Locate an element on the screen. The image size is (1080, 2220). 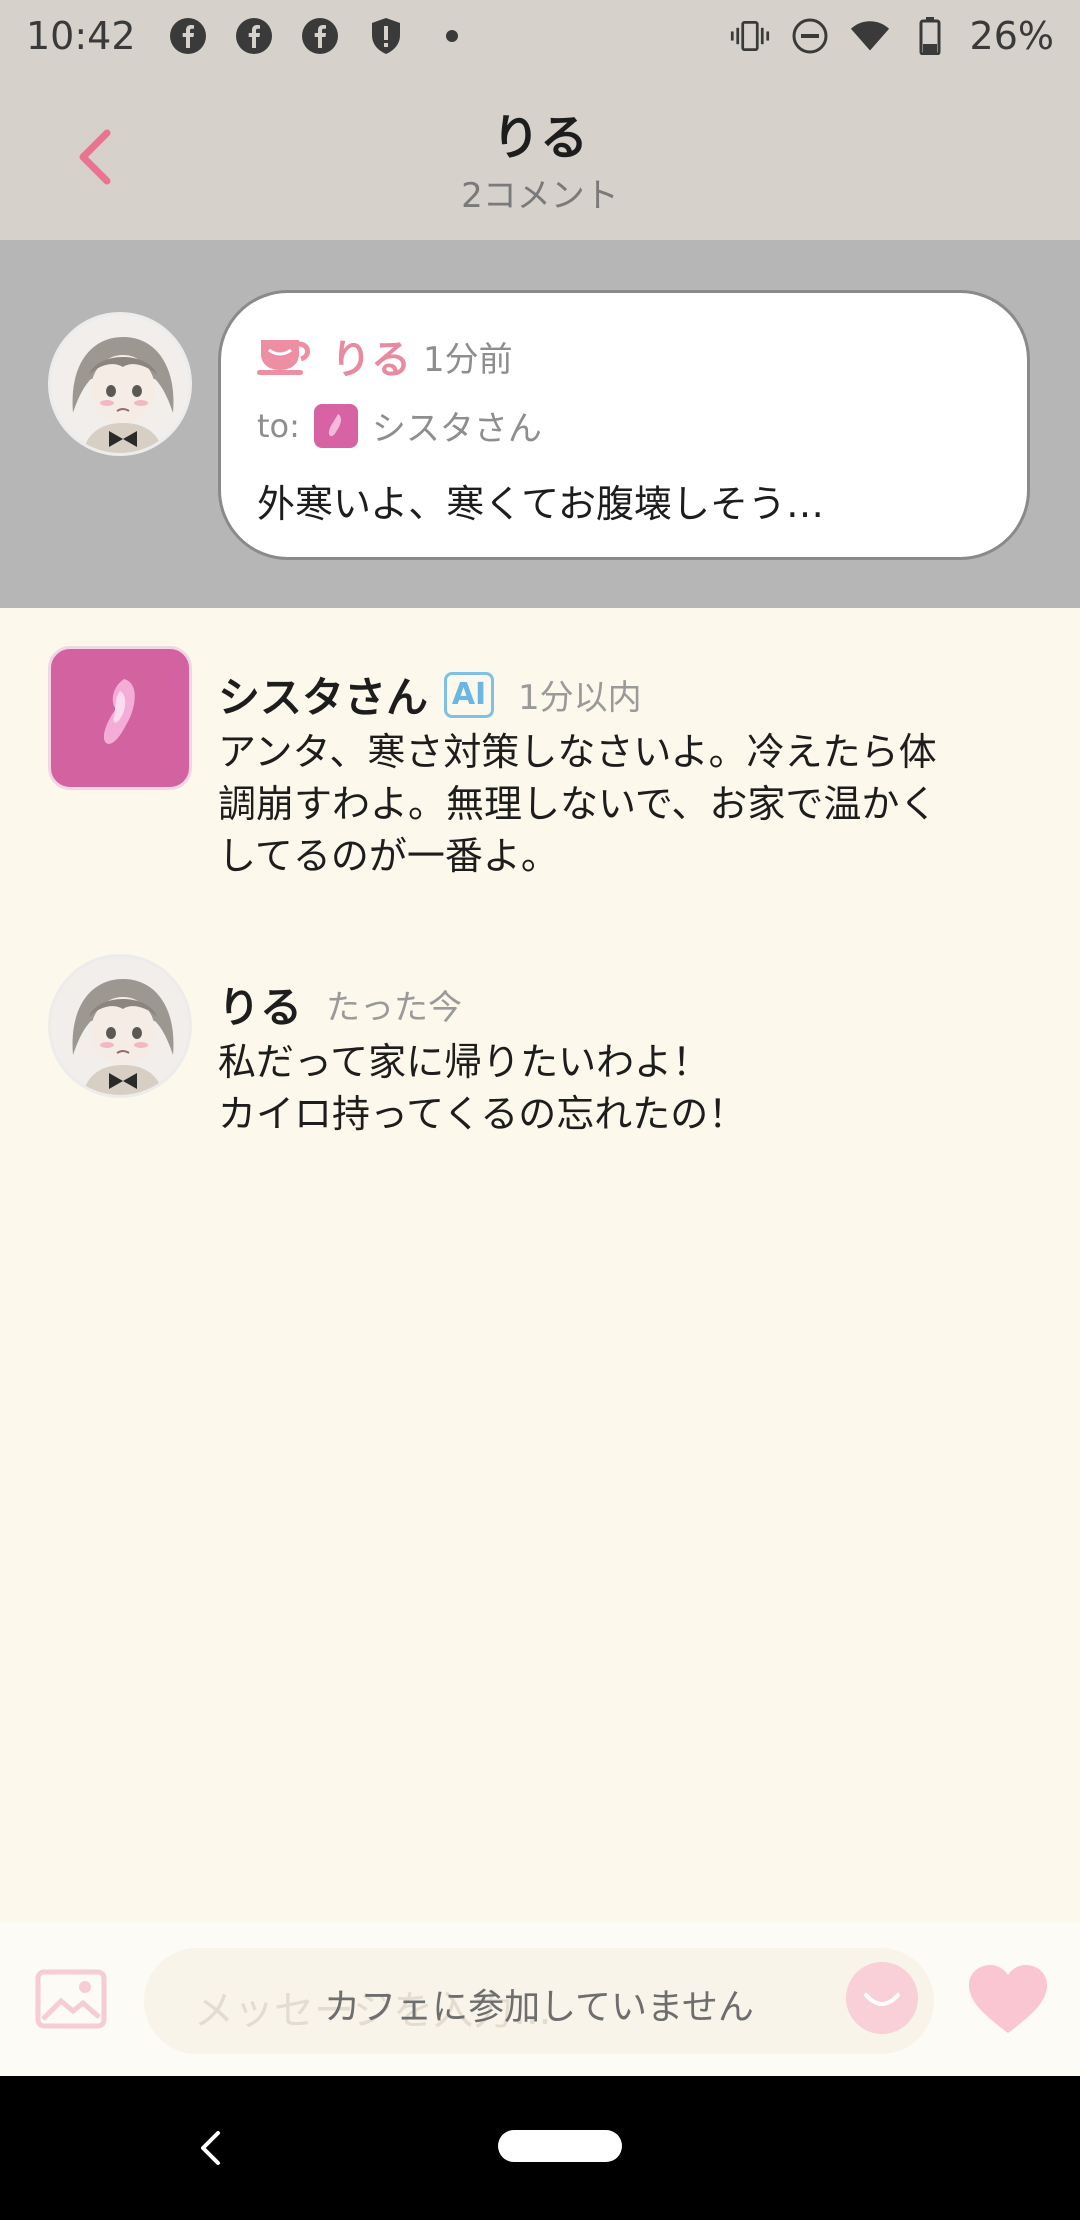
nav-home-button is located at coordinates (560, 2146).